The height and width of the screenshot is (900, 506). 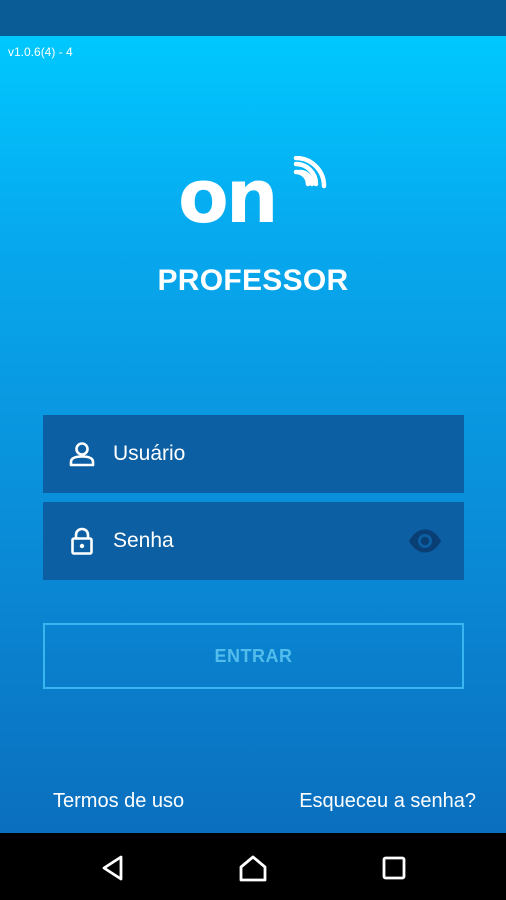 I want to click on home-icon, so click(x=253, y=868).